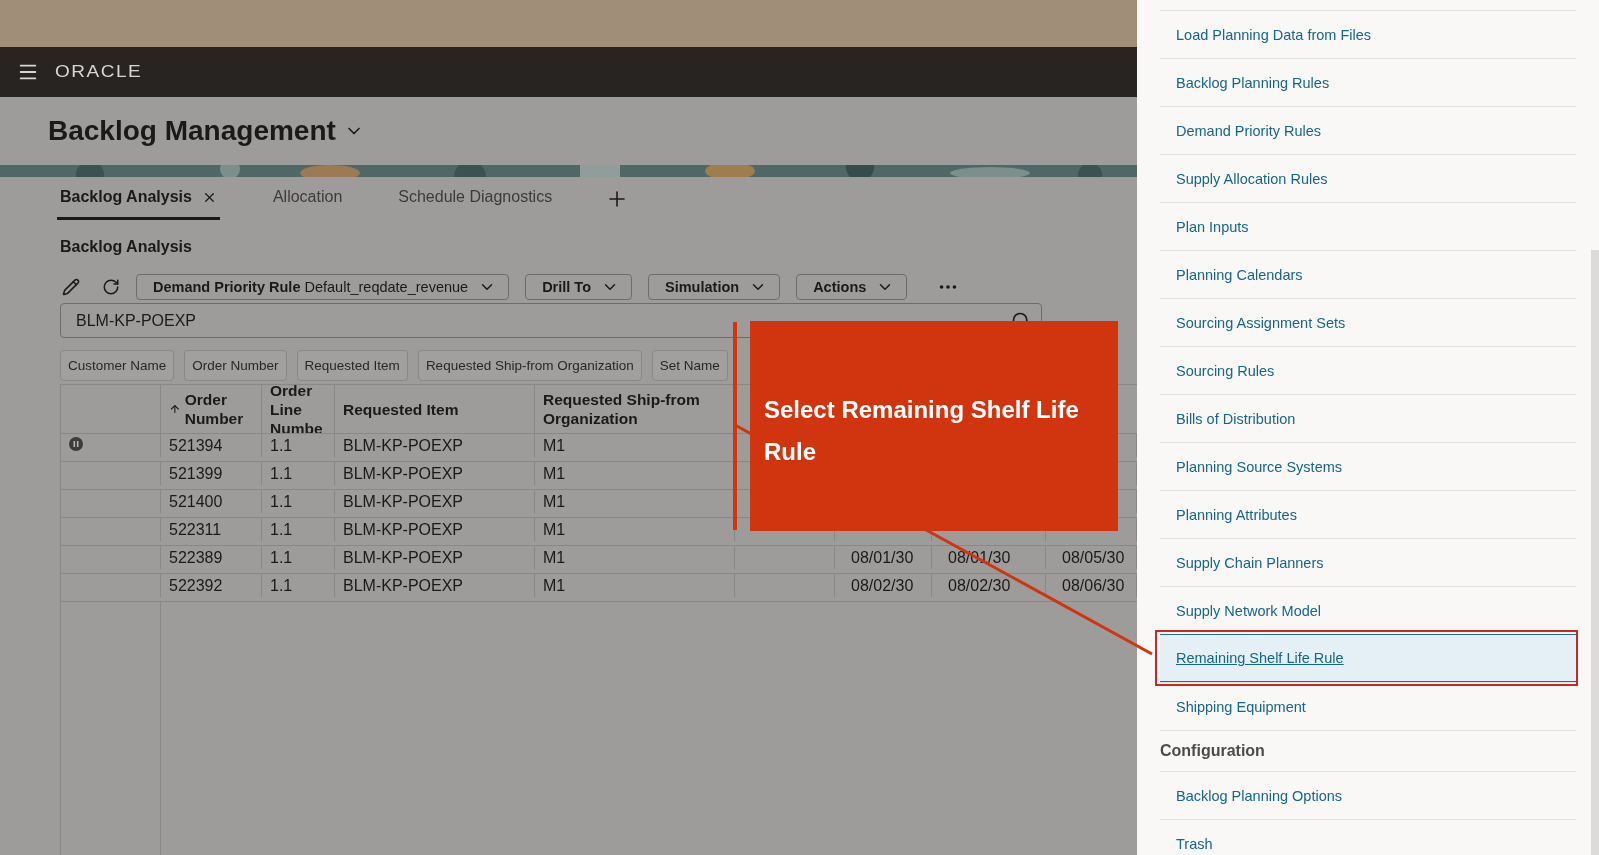 The image size is (1599, 855). I want to click on panel-link: Backlog Planning Options, so click(1368, 795).